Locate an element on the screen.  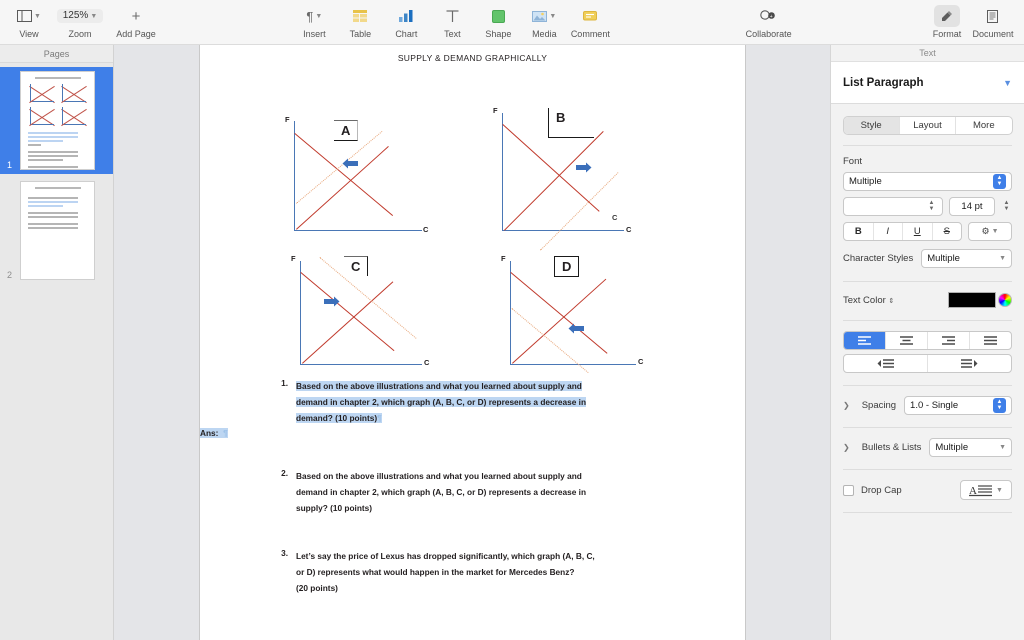
font-options-button: ⚙ ▼ is located at coordinates (990, 231).